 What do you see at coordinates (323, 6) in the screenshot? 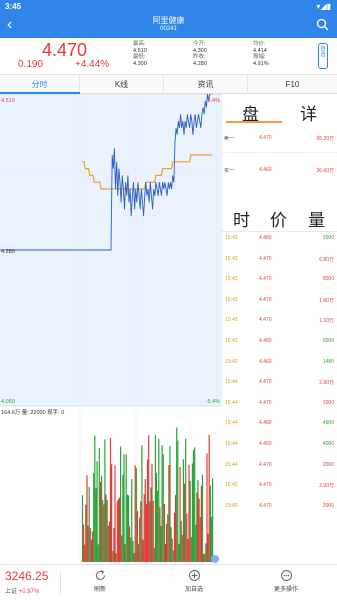
I see `status-icons: ▾◢▮` at bounding box center [323, 6].